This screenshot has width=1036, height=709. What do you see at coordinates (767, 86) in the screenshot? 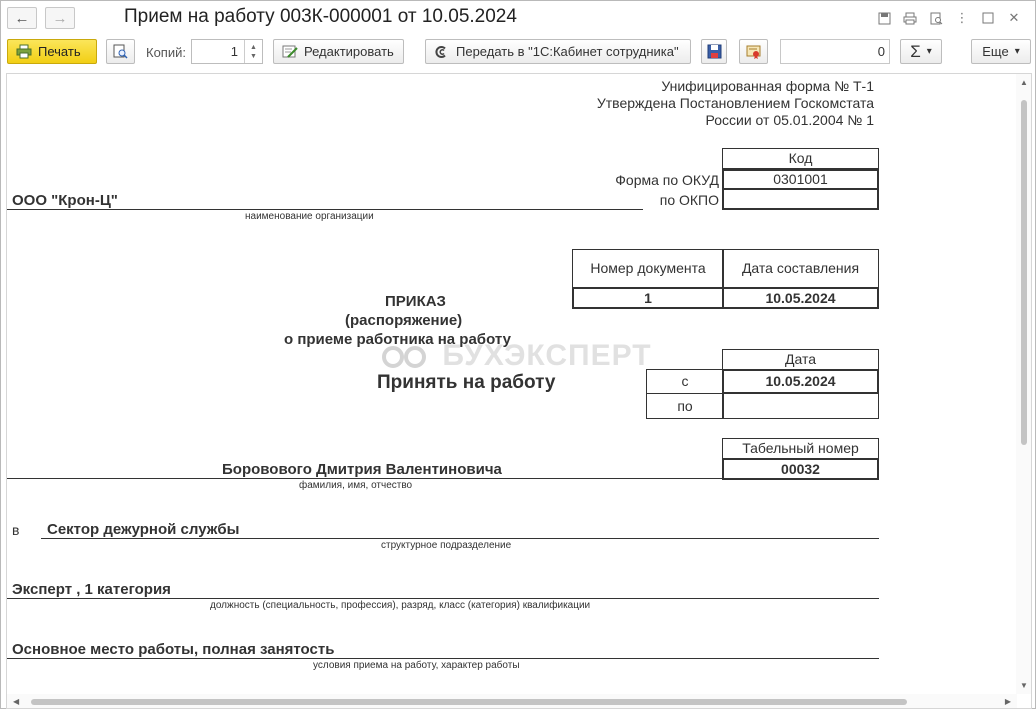
I see `form-header-line1: Унифицированная форма № Т-1` at bounding box center [767, 86].